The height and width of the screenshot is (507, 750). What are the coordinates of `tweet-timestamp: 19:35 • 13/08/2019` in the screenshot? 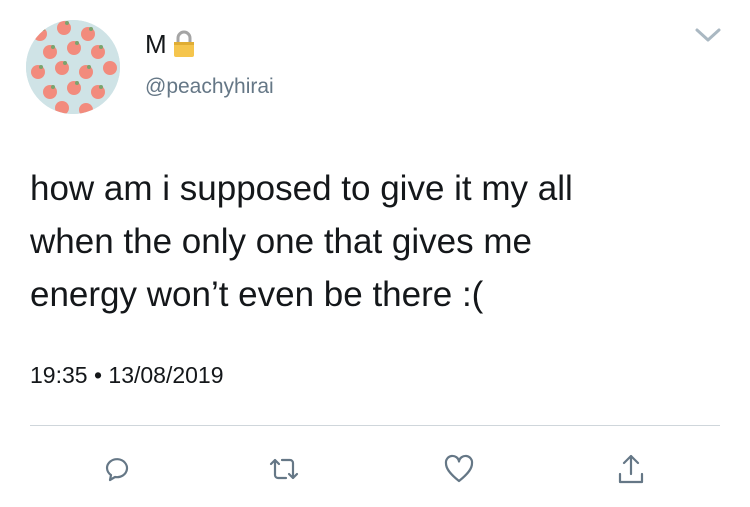 It's located at (127, 375).